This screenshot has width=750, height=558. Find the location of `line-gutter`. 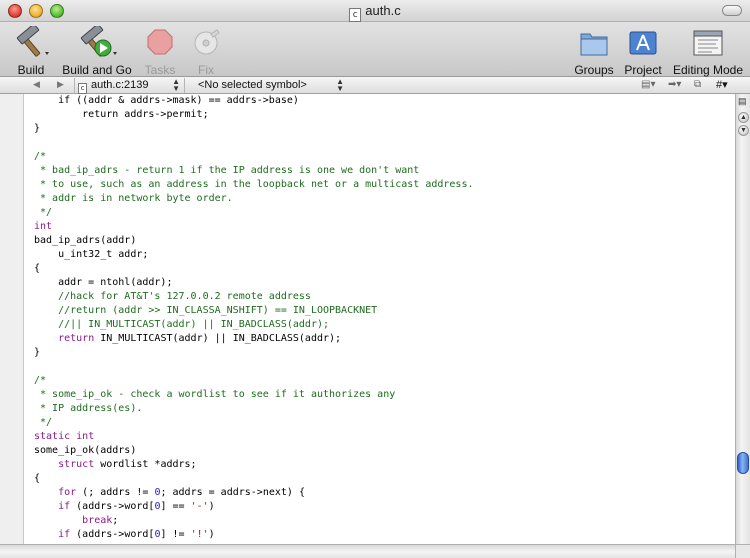

line-gutter is located at coordinates (12, 319).